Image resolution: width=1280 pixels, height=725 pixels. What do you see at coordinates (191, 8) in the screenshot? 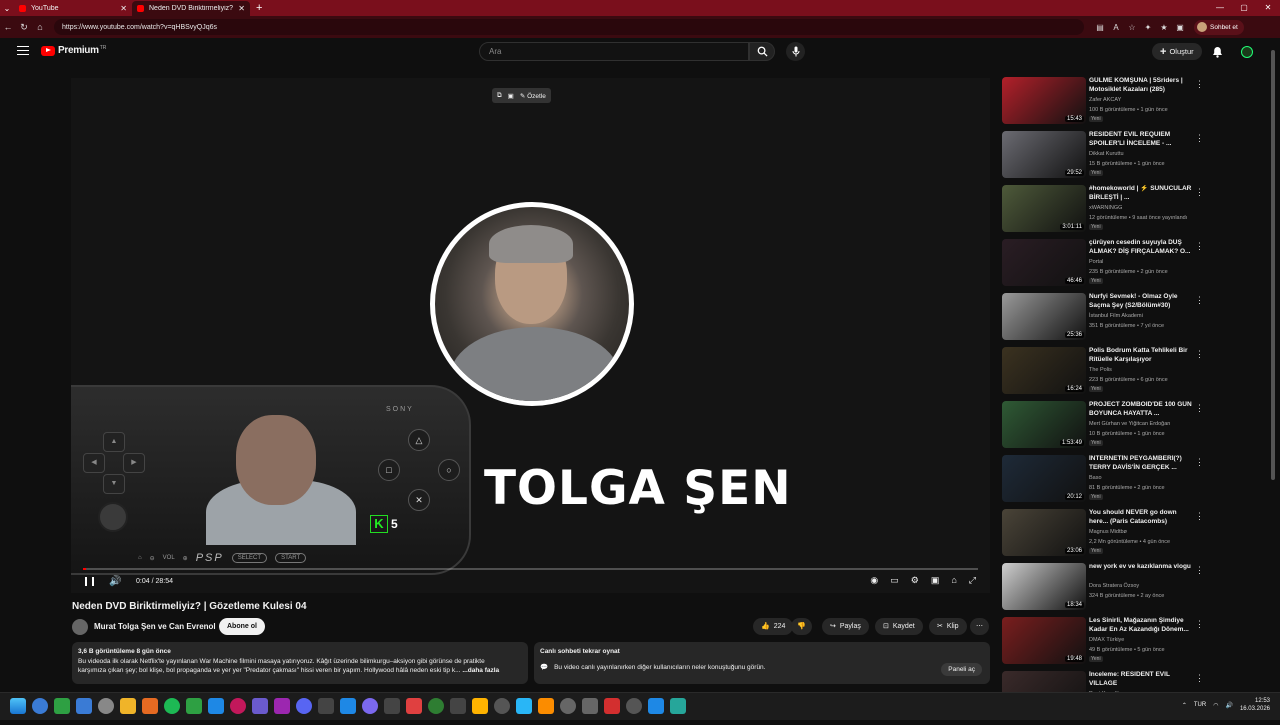
I see `browser-tab-active: Neden DVD Biriktirmeliyiz? | G ✕` at bounding box center [191, 8].